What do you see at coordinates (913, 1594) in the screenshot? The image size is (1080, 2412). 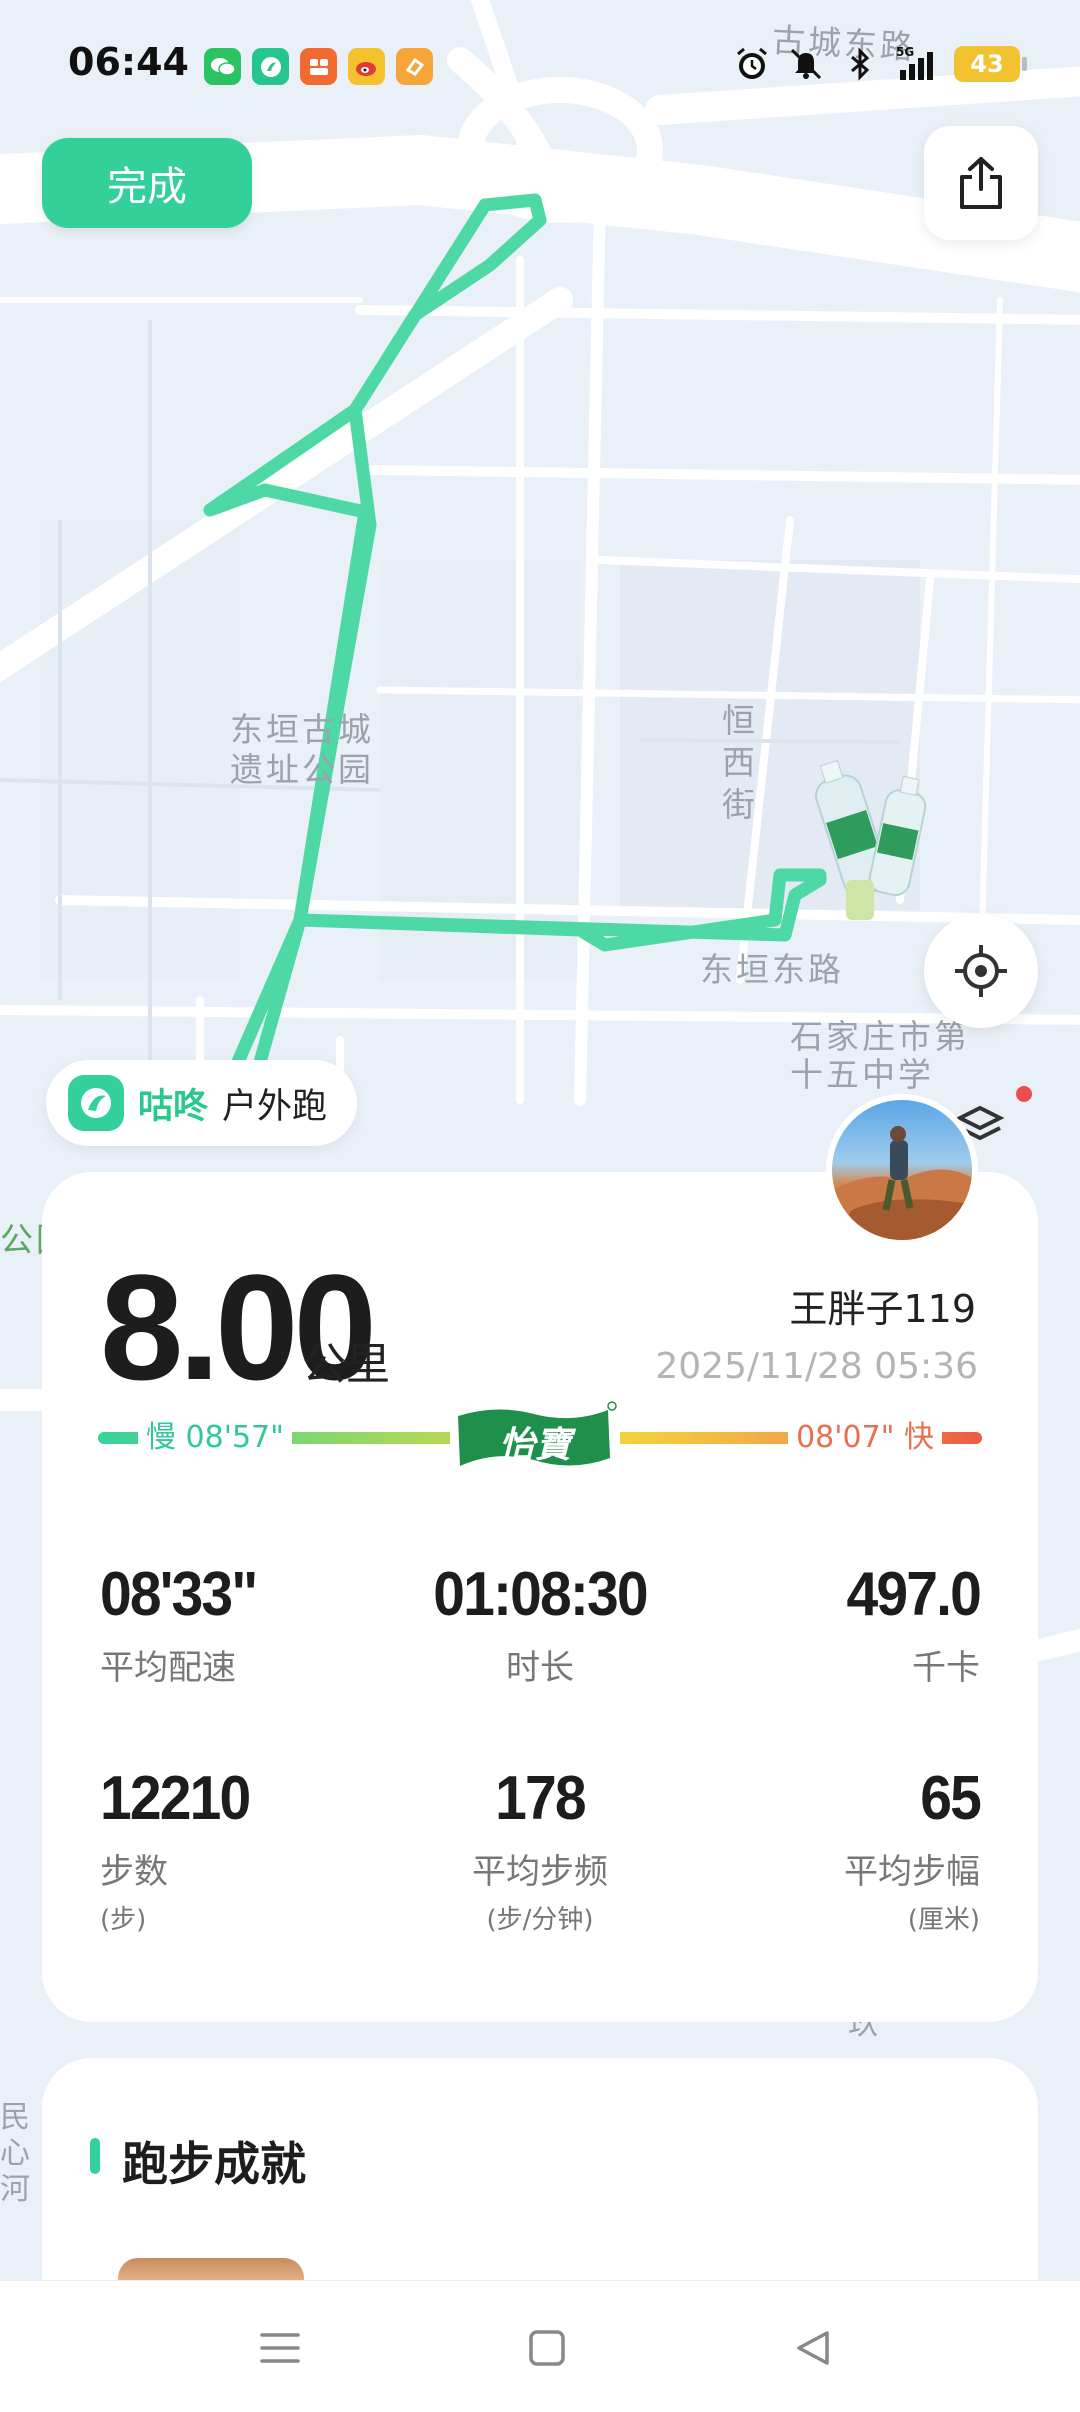 I see `stat-value: 497.0` at bounding box center [913, 1594].